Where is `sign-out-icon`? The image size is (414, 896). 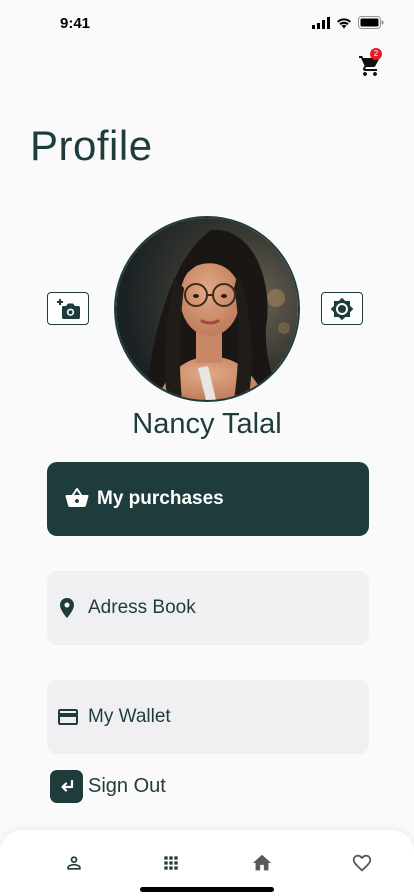
sign-out-icon is located at coordinates (66, 786).